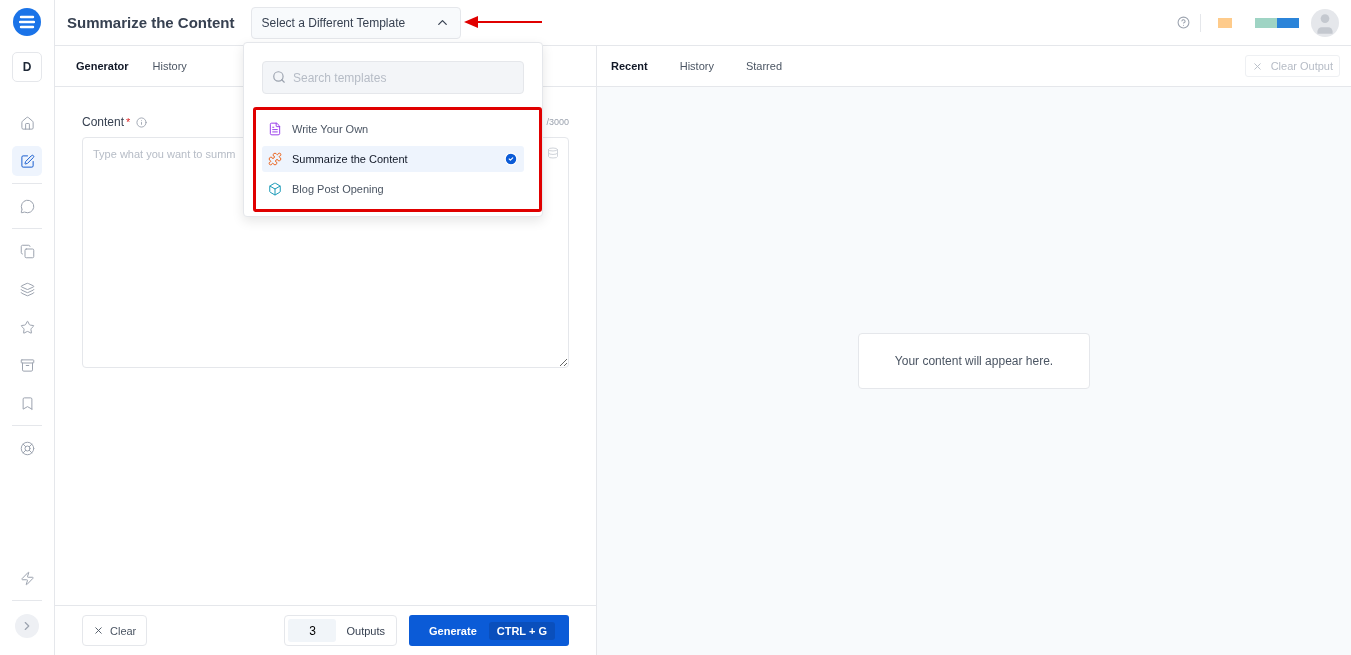 This screenshot has width=1351, height=655. I want to click on panel-tab: Starred, so click(763, 66).